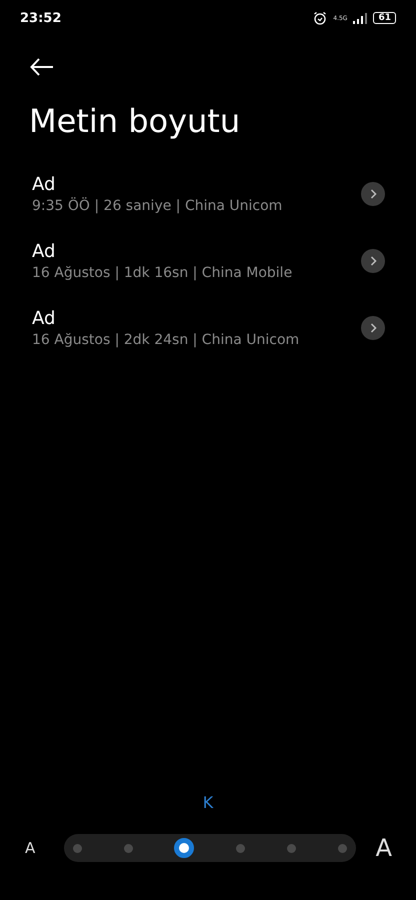 The width and height of the screenshot is (416, 900). Describe the element at coordinates (158, 206) in the screenshot. I see `call-details: 9:35 ÖÖ | 26 saniye | China Unicom` at that location.